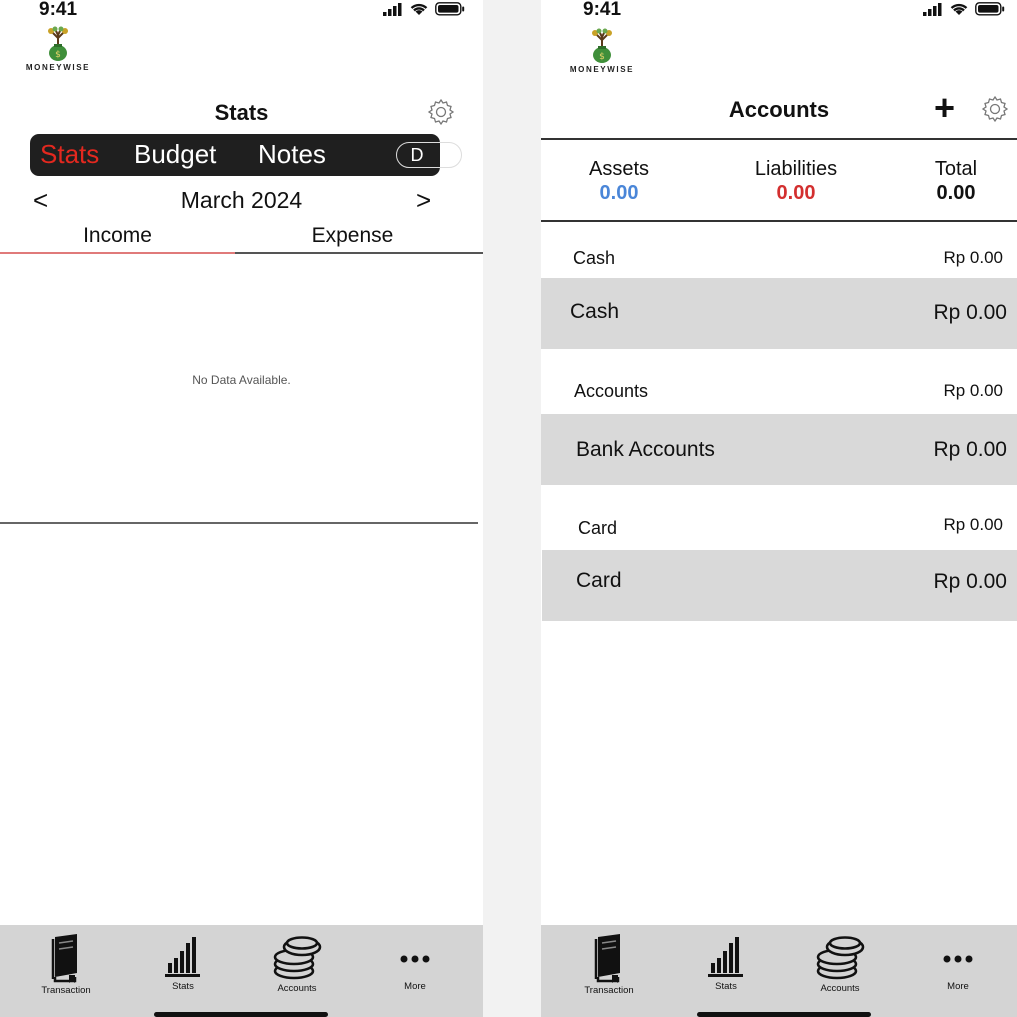 Image resolution: width=1017 pixels, height=1017 pixels. What do you see at coordinates (417, 154) in the screenshot?
I see `period-value: D` at bounding box center [417, 154].